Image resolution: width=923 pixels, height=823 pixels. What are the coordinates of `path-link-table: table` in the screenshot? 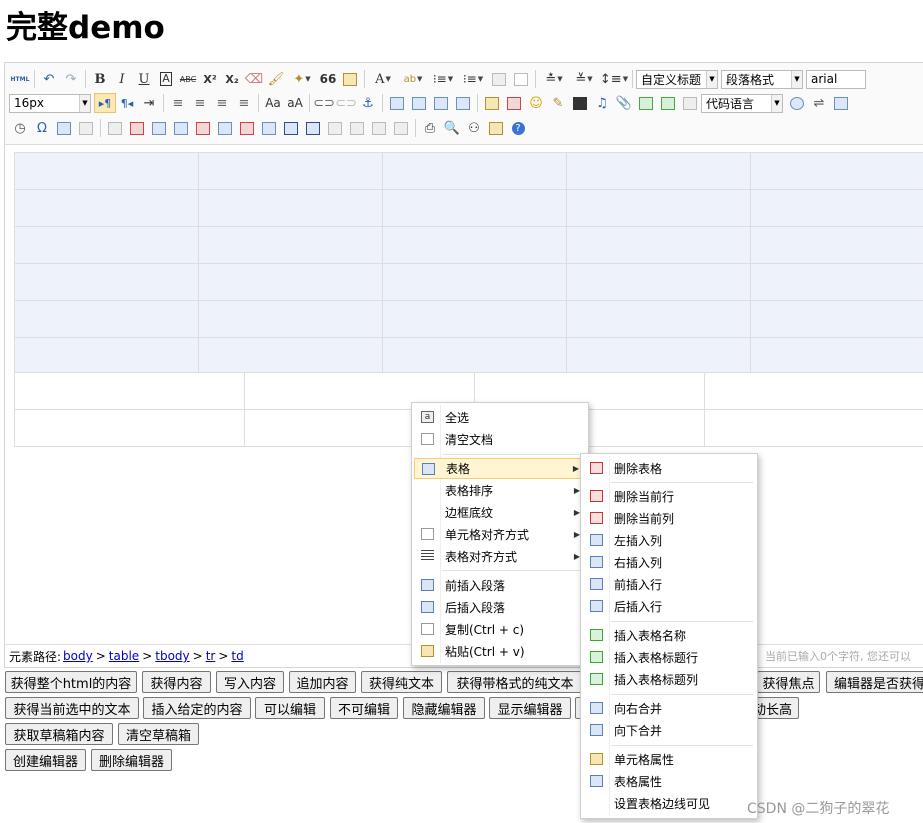 It's located at (124, 656).